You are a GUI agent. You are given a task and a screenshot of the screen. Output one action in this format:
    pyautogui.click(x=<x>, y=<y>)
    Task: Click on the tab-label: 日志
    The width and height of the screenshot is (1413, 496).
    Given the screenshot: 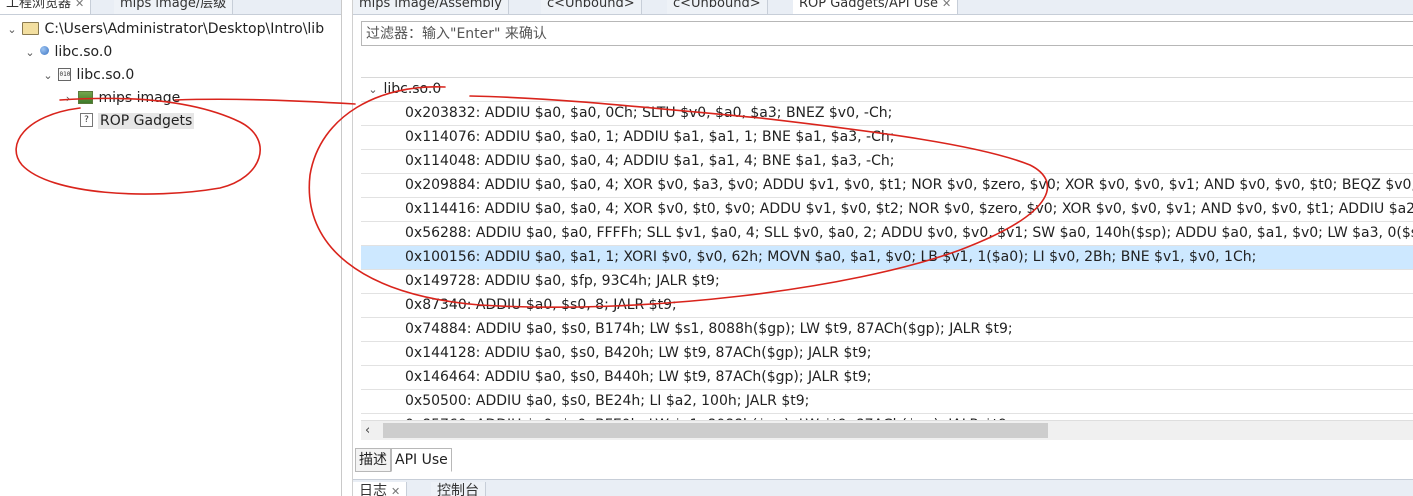 What is the action you would take?
    pyautogui.click(x=373, y=489)
    